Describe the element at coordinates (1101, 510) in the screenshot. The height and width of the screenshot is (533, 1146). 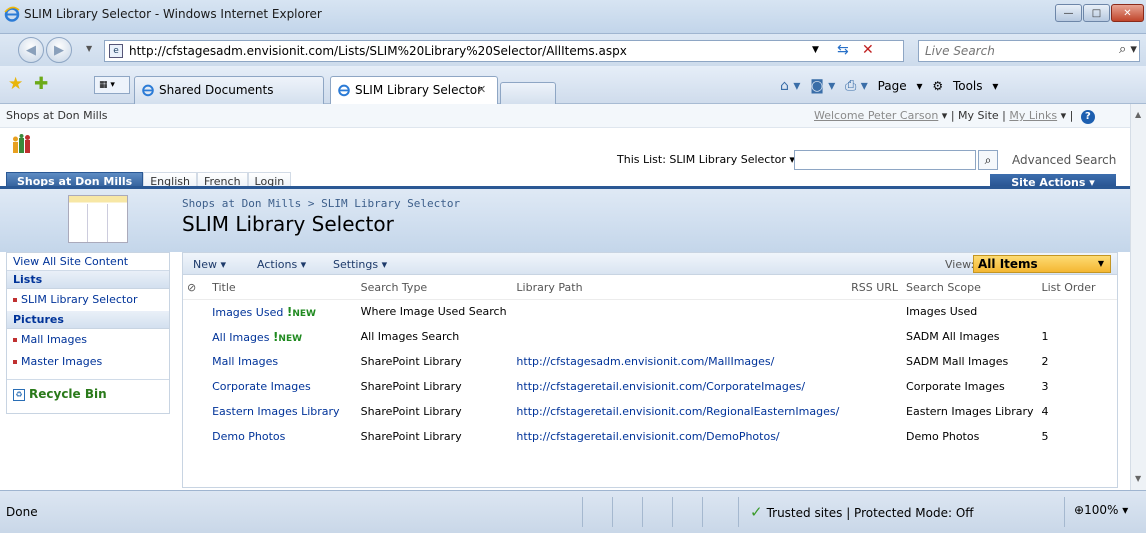
I see `zoom-control: ⊕100% ▾` at that location.